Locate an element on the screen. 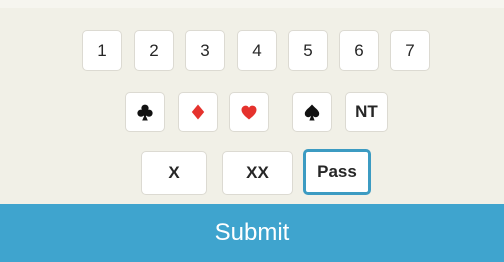 The height and width of the screenshot is (262, 504). double-label: X is located at coordinates (174, 172).